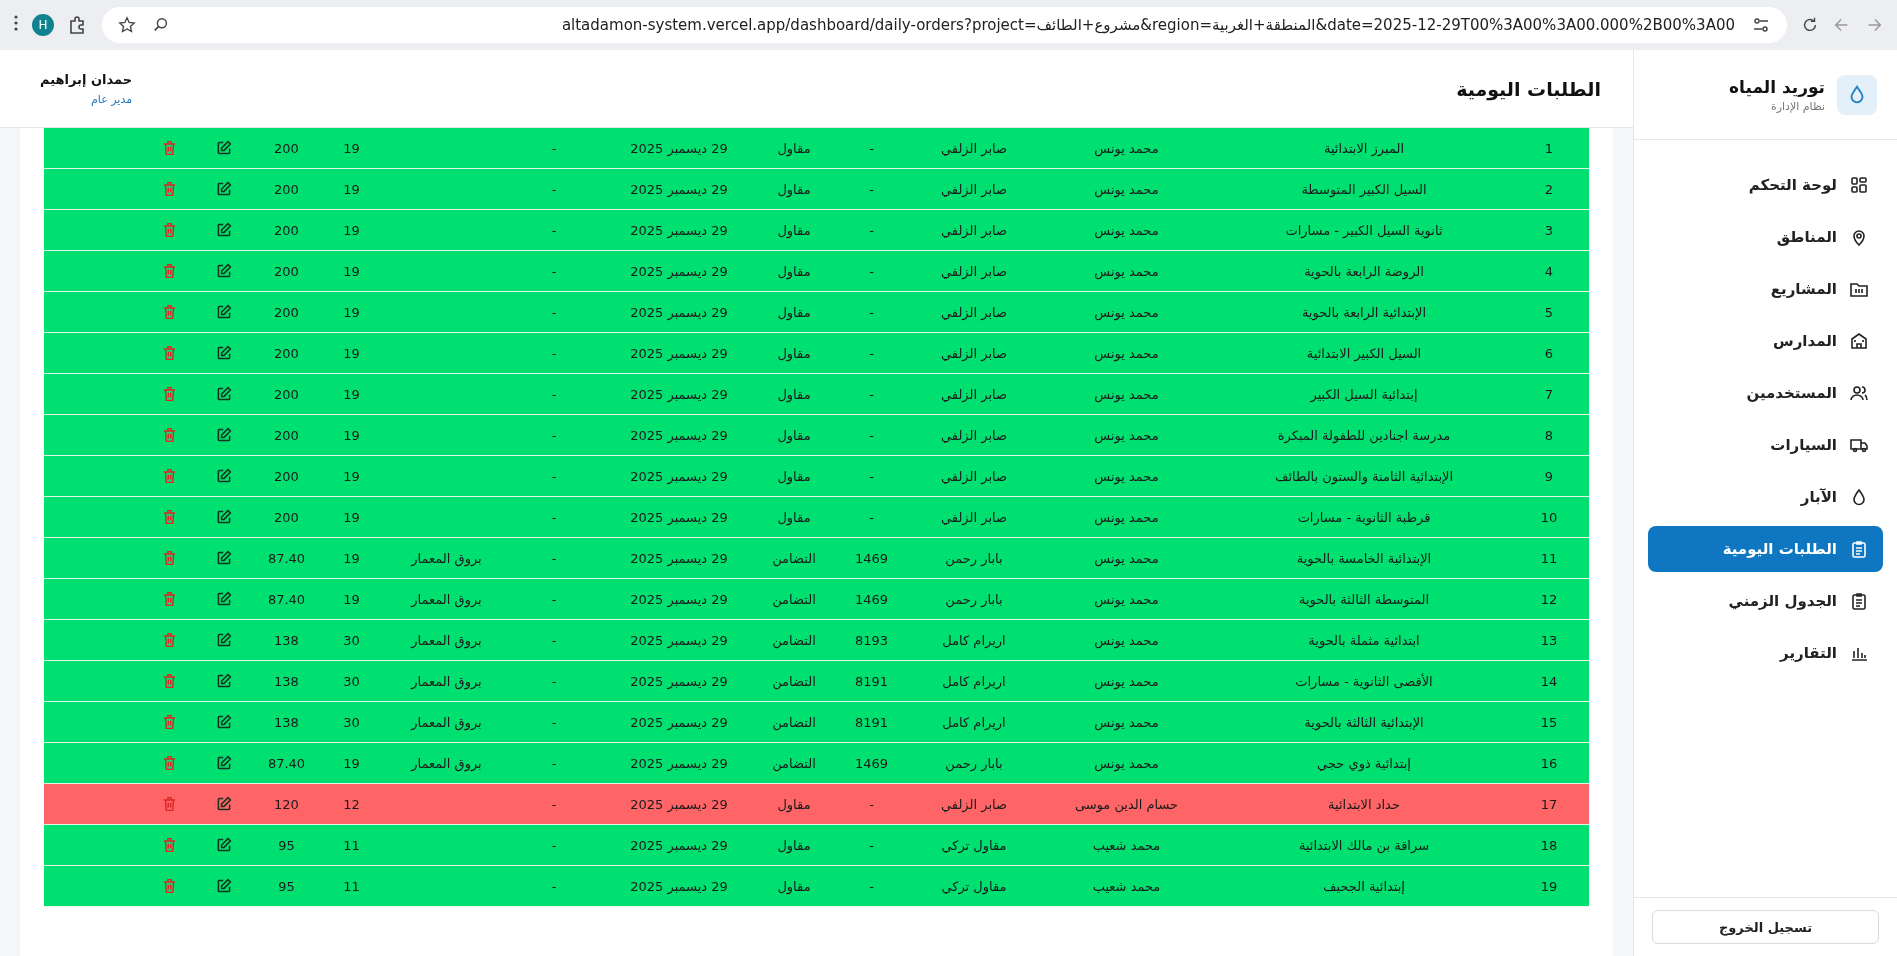 The image size is (1897, 956). What do you see at coordinates (1549, 189) in the screenshot?
I see `row-number: 2` at bounding box center [1549, 189].